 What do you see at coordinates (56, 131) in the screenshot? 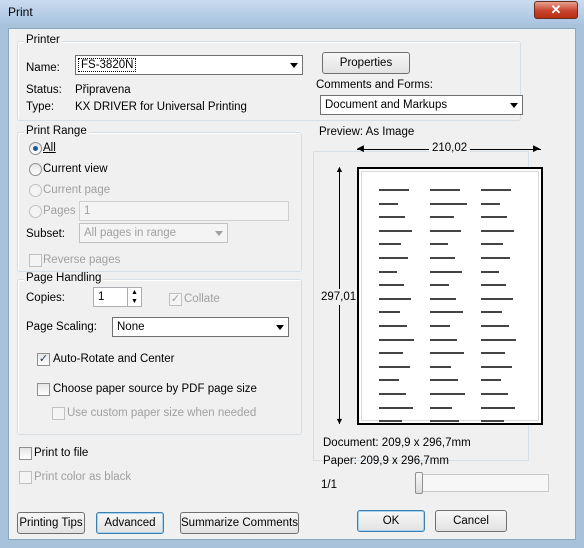
I see `print-range-label: Print Range` at bounding box center [56, 131].